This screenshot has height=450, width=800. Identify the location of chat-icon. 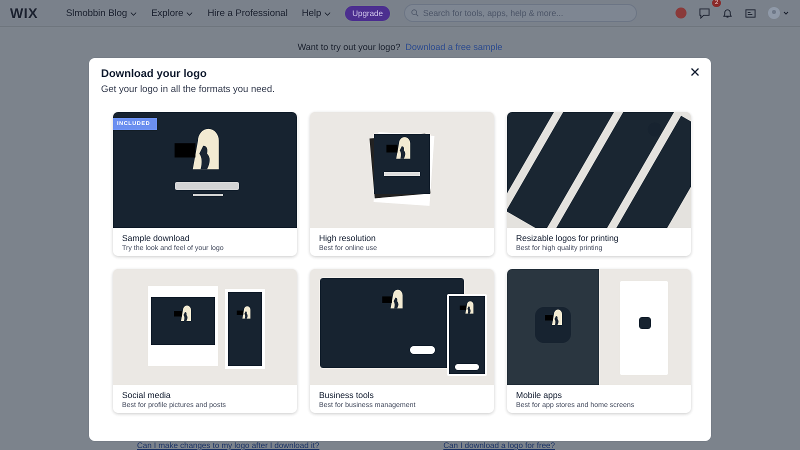
(704, 13).